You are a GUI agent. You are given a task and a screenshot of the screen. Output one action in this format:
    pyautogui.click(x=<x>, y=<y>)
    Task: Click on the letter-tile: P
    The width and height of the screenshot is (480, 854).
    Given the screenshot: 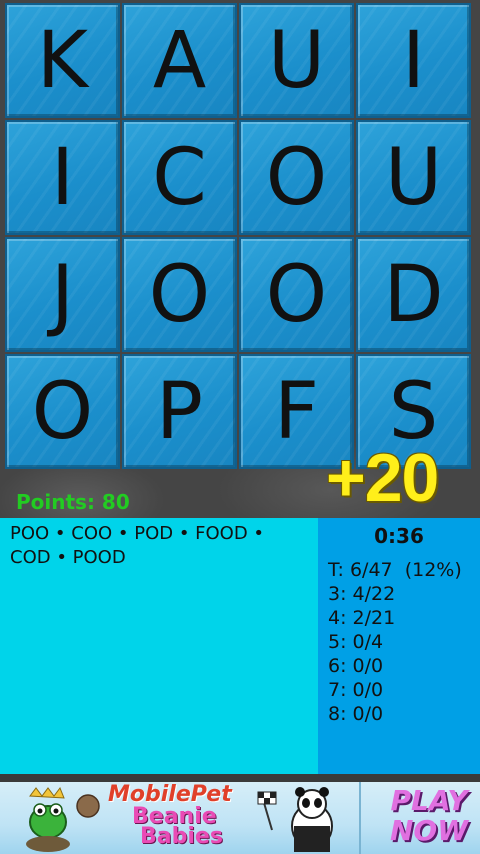 What is the action you would take?
    pyautogui.click(x=179, y=411)
    